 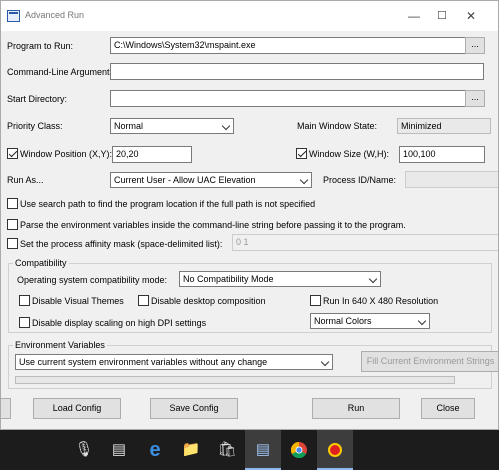 What do you see at coordinates (66, 154) in the screenshot?
I see `winpos-label: Window Position (X,Y):` at bounding box center [66, 154].